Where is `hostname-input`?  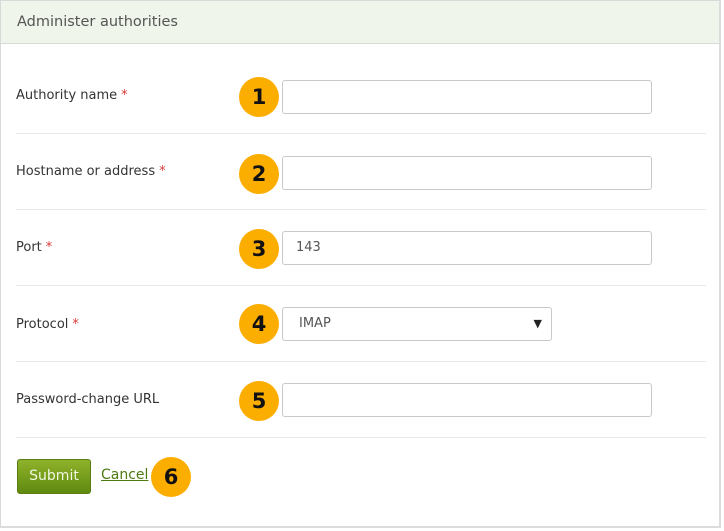 hostname-input is located at coordinates (467, 173).